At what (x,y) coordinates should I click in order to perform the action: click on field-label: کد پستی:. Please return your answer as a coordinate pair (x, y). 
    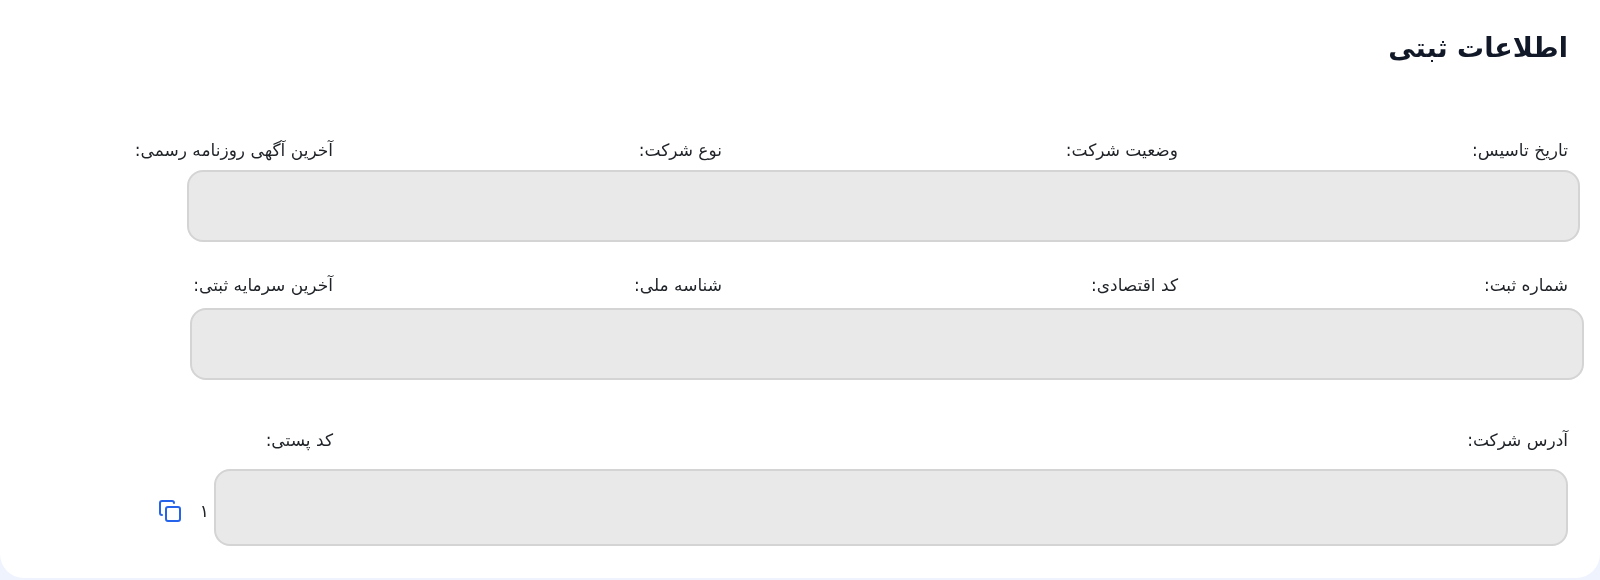
    Looking at the image, I should click on (299, 440).